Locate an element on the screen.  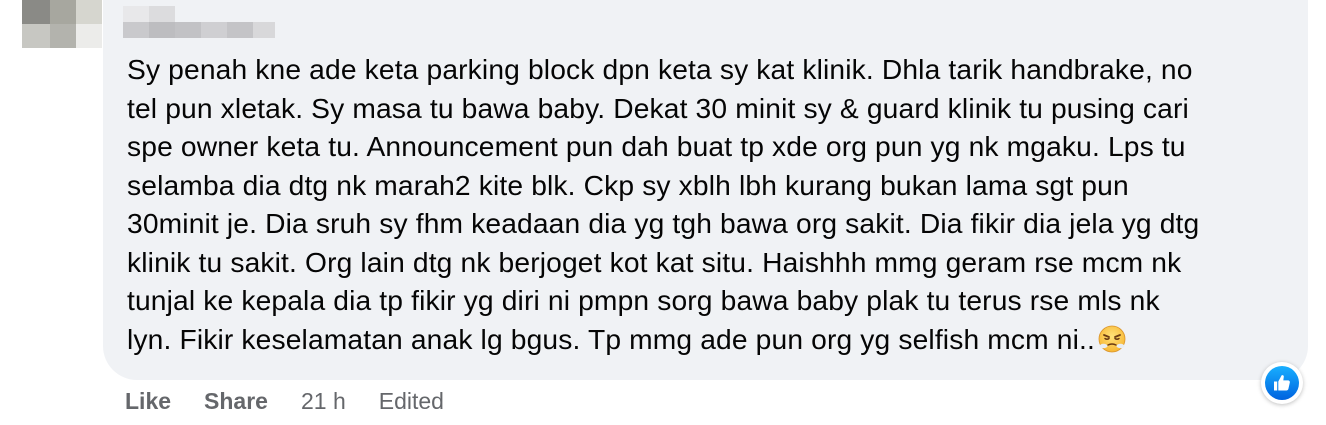
timestamp-link: 21 h is located at coordinates (323, 401).